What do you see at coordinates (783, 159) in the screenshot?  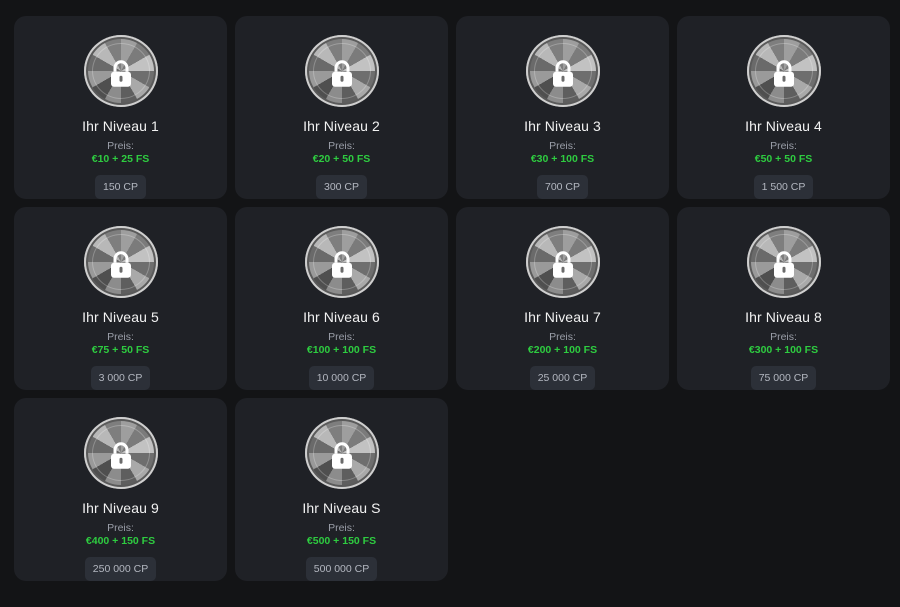 I see `price-value: €50 + 50 FS` at bounding box center [783, 159].